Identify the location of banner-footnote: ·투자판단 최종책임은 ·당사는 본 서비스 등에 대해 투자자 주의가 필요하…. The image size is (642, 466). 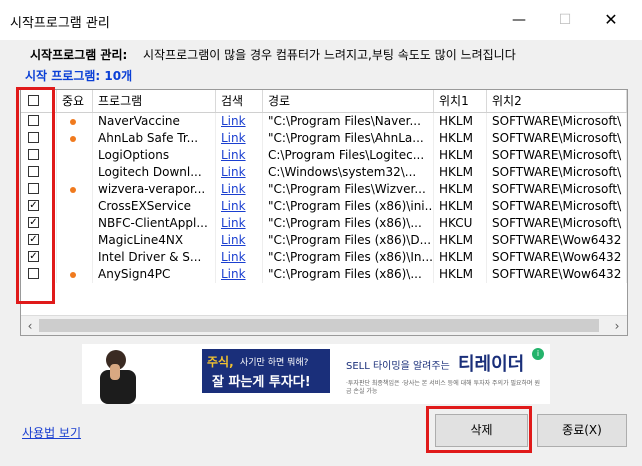
(443, 387).